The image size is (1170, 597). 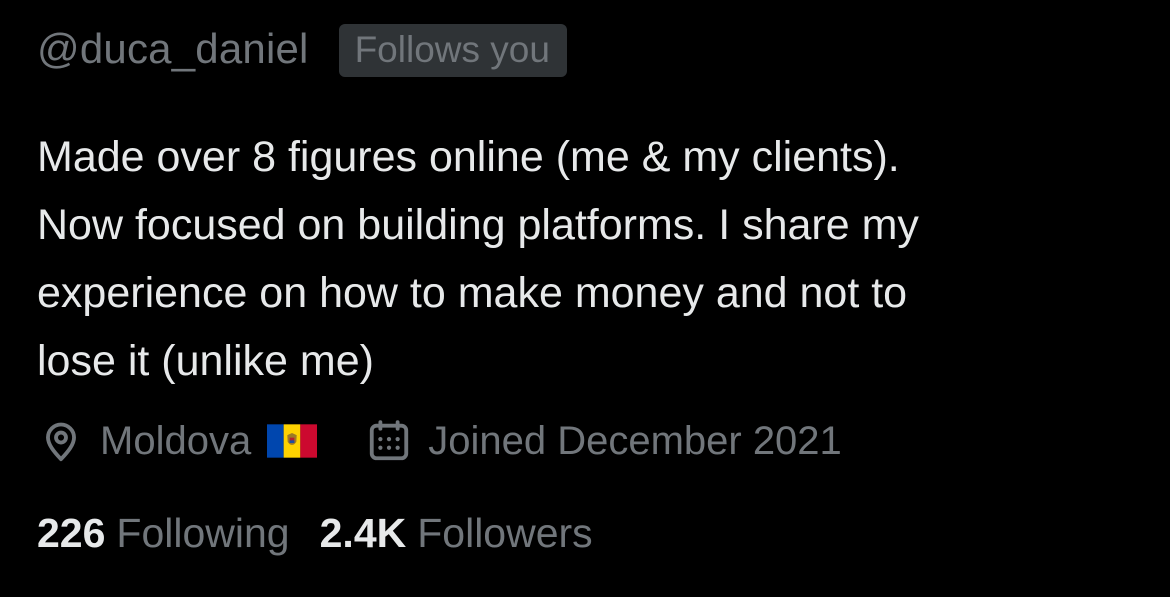 I want to click on follows-you-badge: Follows you, so click(x=452, y=50).